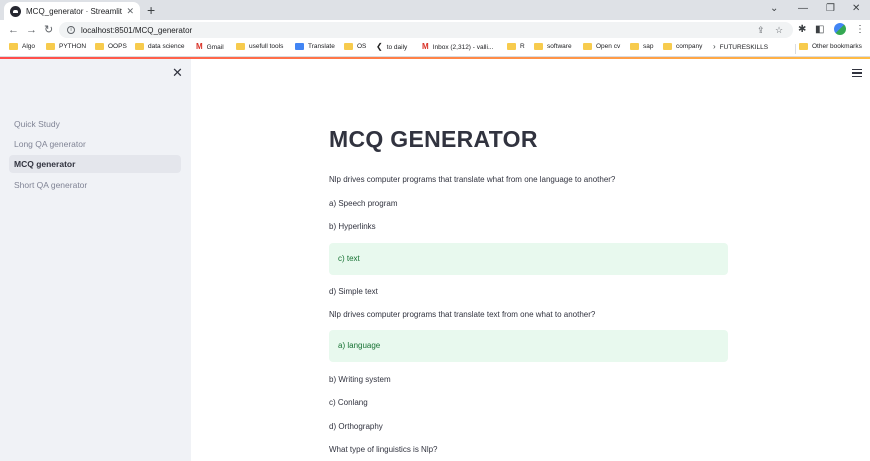  What do you see at coordinates (802, 30) in the screenshot?
I see `extensions-icon: ✱` at bounding box center [802, 30].